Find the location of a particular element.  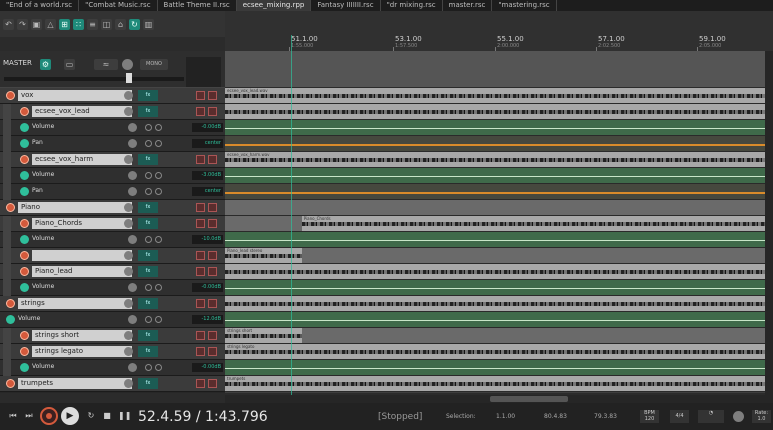

track-name: ecsee_vox_harm is located at coordinates (82, 159).